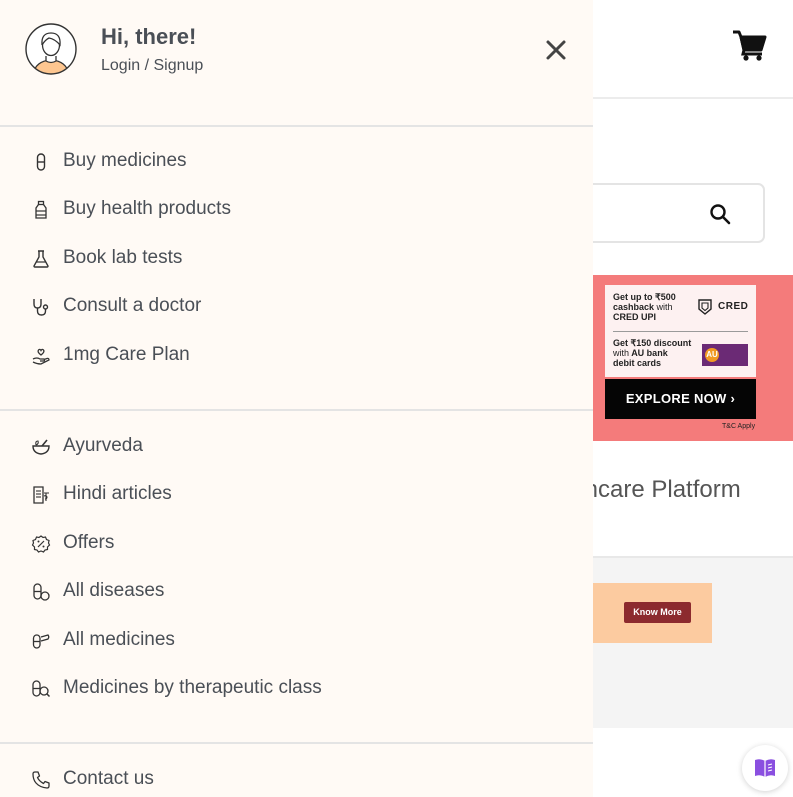  What do you see at coordinates (739, 426) in the screenshot?
I see `terms-text: T&C Apply` at bounding box center [739, 426].